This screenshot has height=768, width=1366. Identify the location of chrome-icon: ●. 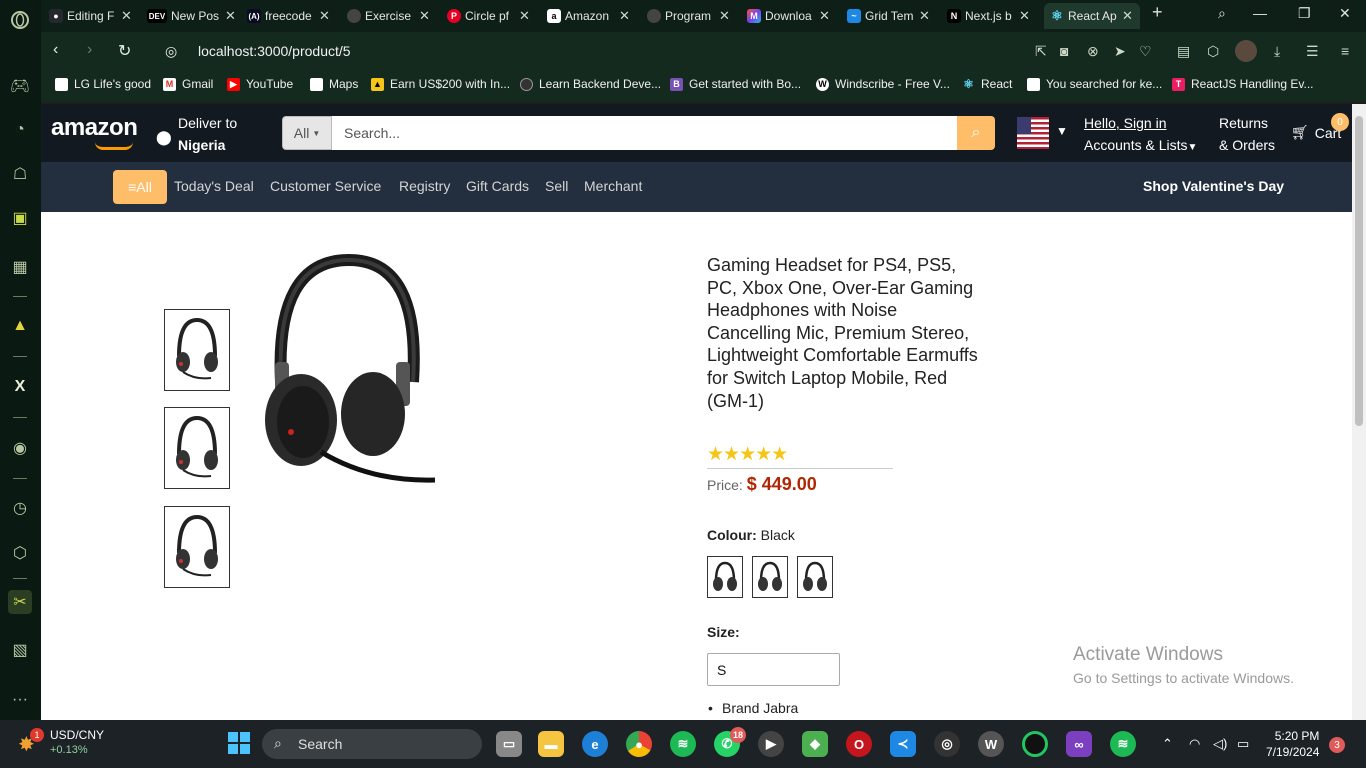
(639, 744).